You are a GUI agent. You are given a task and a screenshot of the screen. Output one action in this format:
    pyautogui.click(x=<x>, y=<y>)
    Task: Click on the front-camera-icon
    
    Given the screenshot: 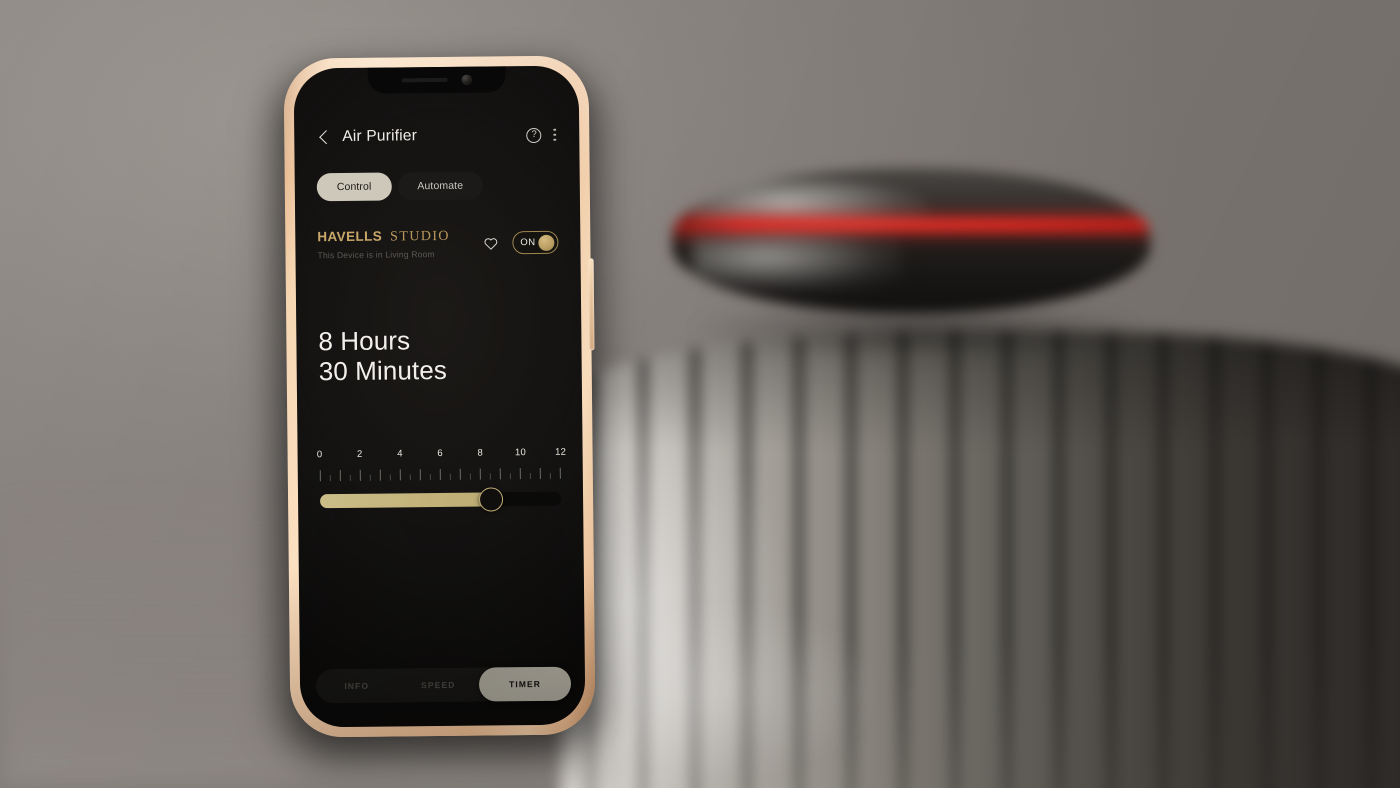 What is the action you would take?
    pyautogui.click(x=466, y=79)
    